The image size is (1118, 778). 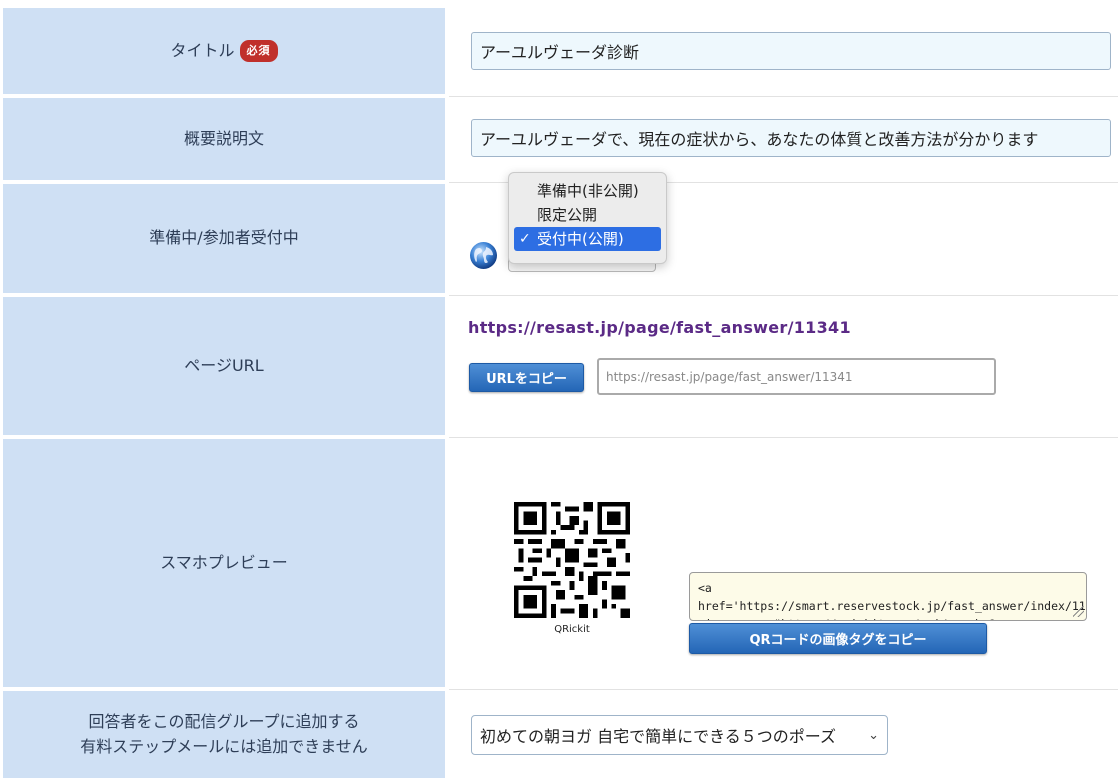 I want to click on group-label-cell: 回答者をこの配信グループに追加する 有料ステップメールには追加できません, so click(x=224, y=734).